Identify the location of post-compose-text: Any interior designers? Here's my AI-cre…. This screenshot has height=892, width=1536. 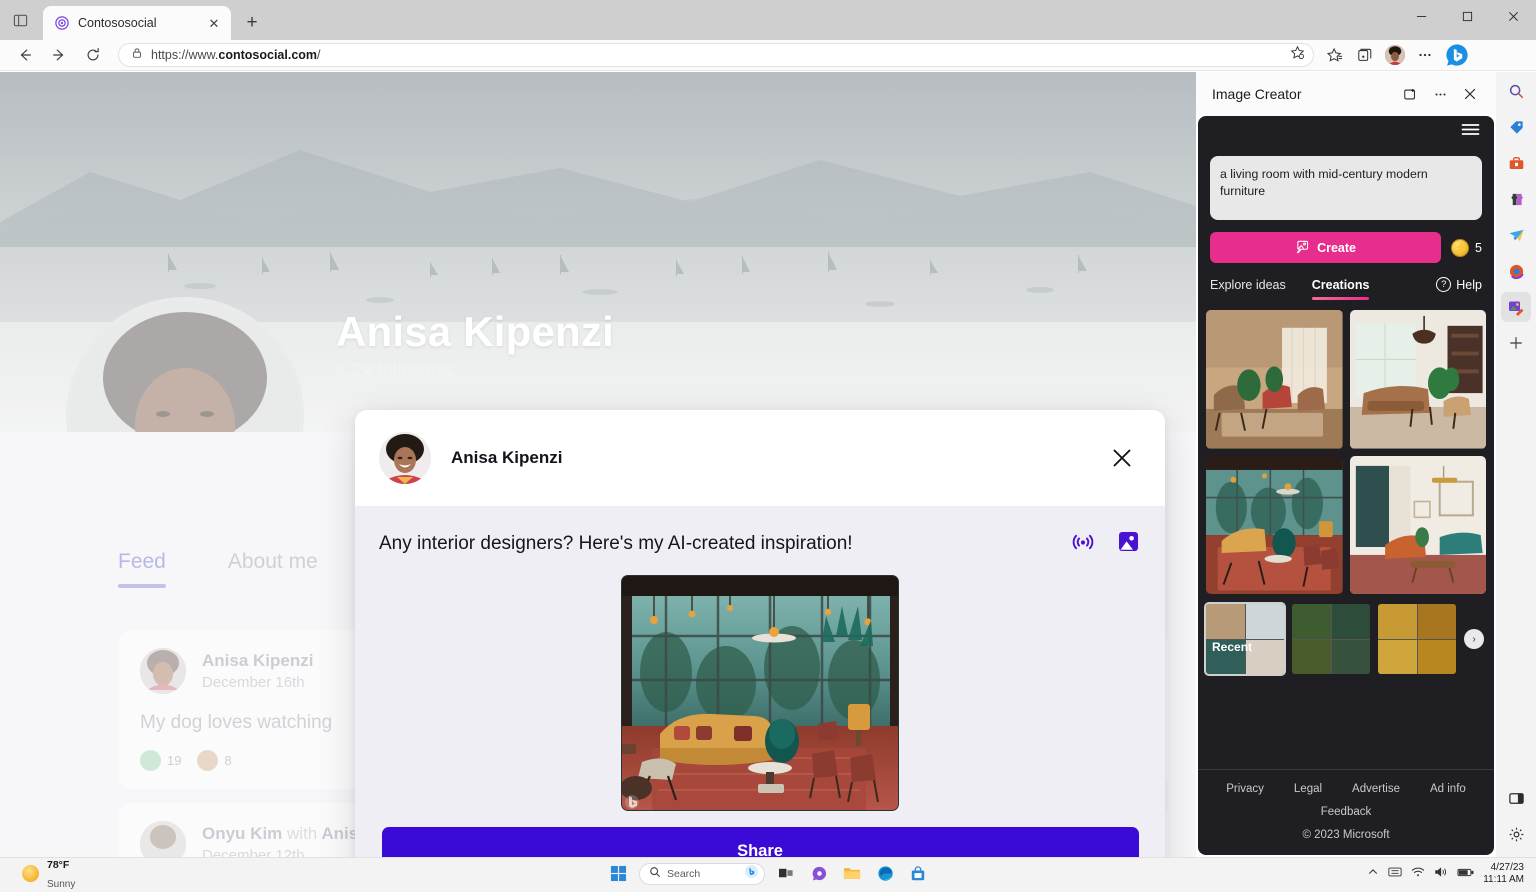
(724, 544).